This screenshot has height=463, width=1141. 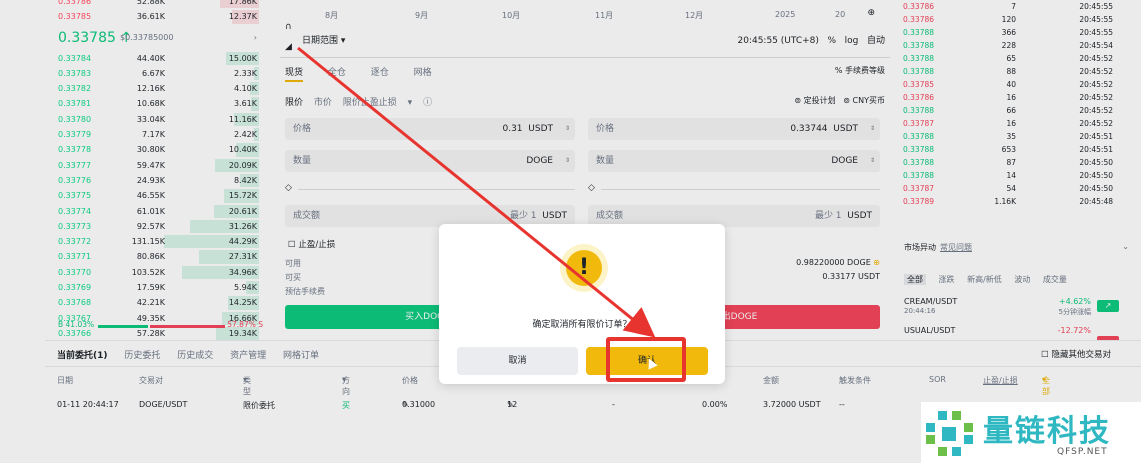 What do you see at coordinates (150, 89) in the screenshot?
I see `orderbook-qty: 12.16K` at bounding box center [150, 89].